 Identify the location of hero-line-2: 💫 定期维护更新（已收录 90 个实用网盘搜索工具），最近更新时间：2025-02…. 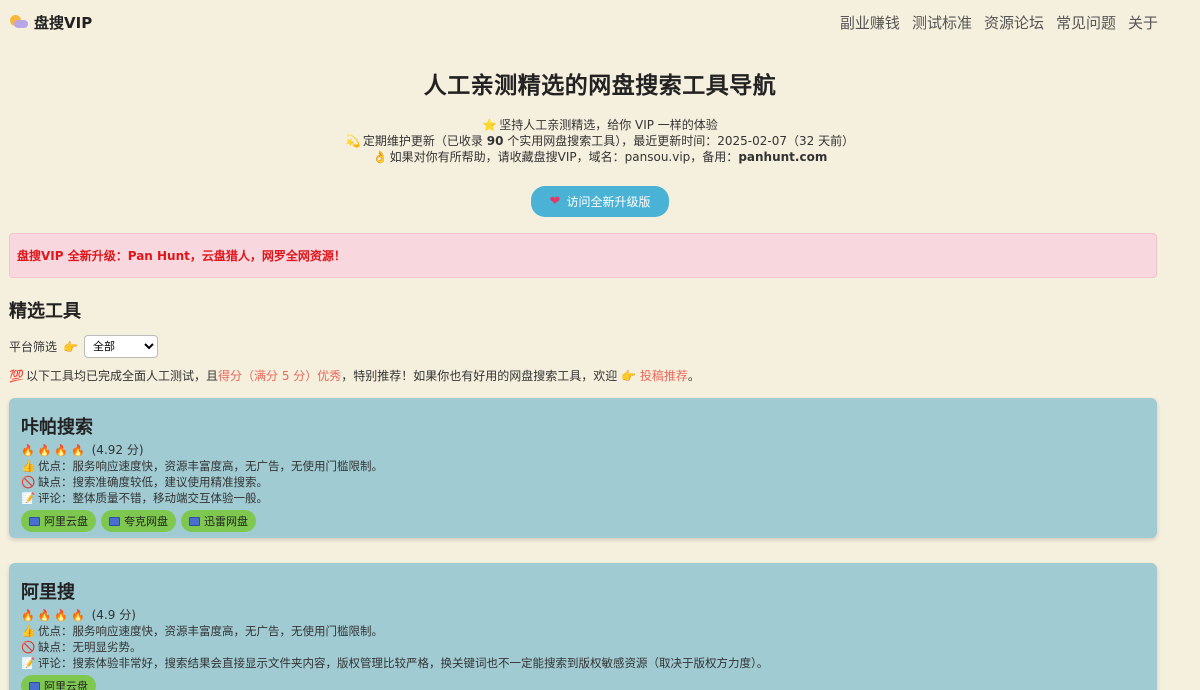
(600, 141).